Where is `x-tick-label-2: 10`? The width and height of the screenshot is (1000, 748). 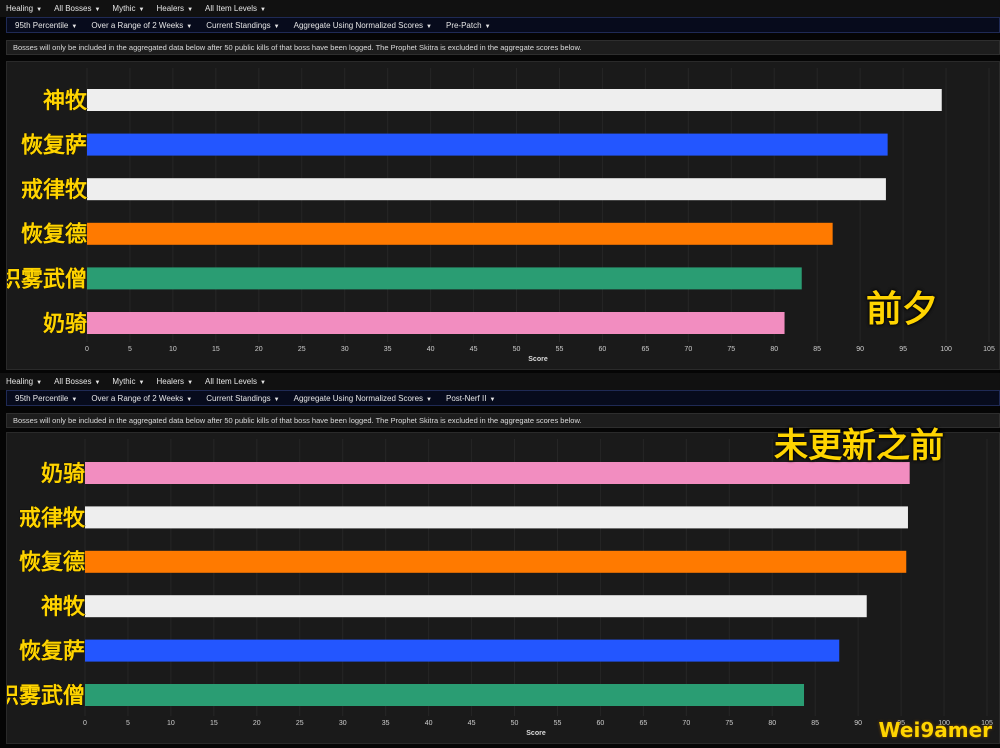
x-tick-label-2: 10 is located at coordinates (171, 723).